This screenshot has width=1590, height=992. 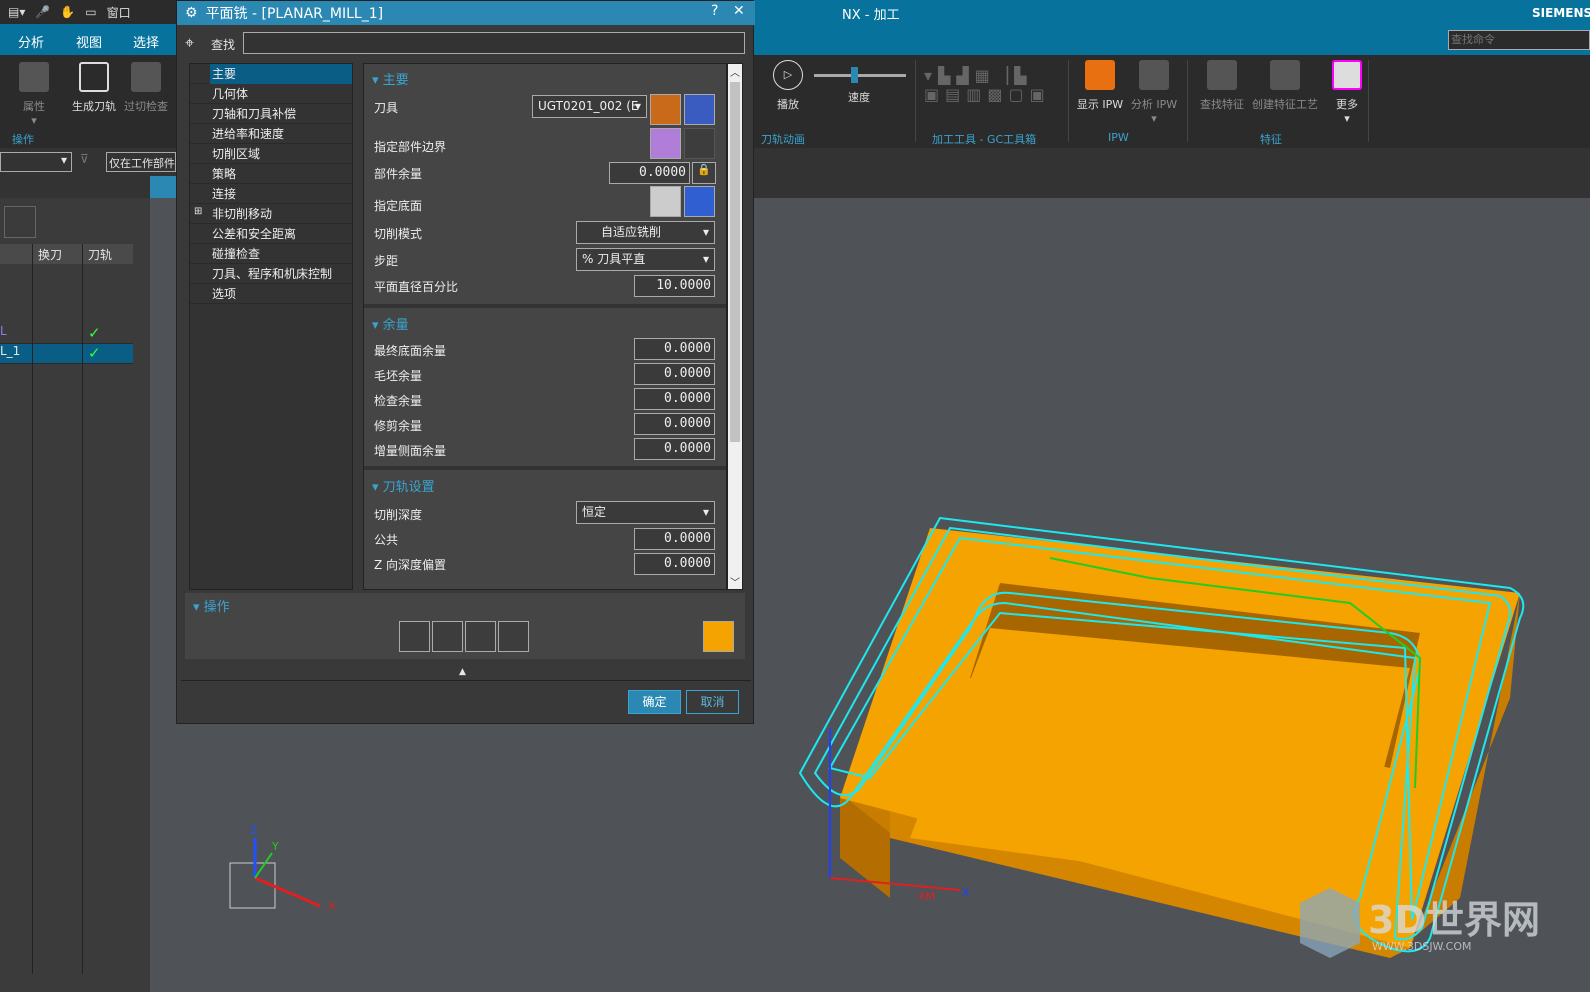 What do you see at coordinates (447, 636) in the screenshot?
I see `replay-button` at bounding box center [447, 636].